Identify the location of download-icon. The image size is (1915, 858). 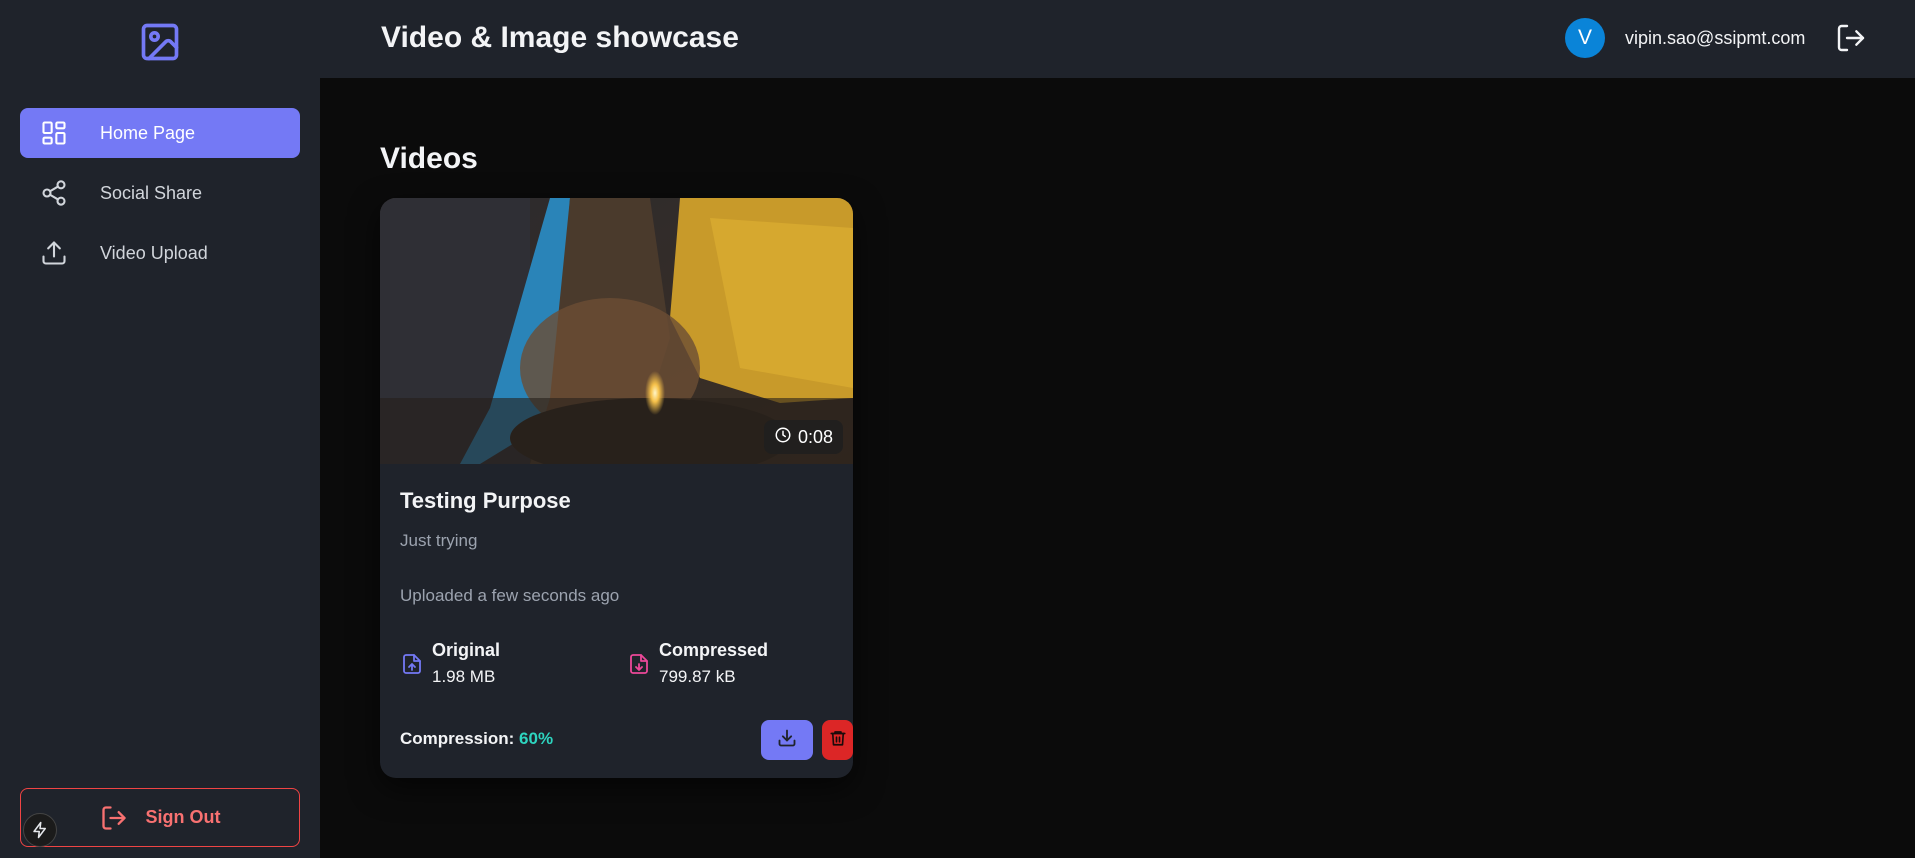
(787, 740).